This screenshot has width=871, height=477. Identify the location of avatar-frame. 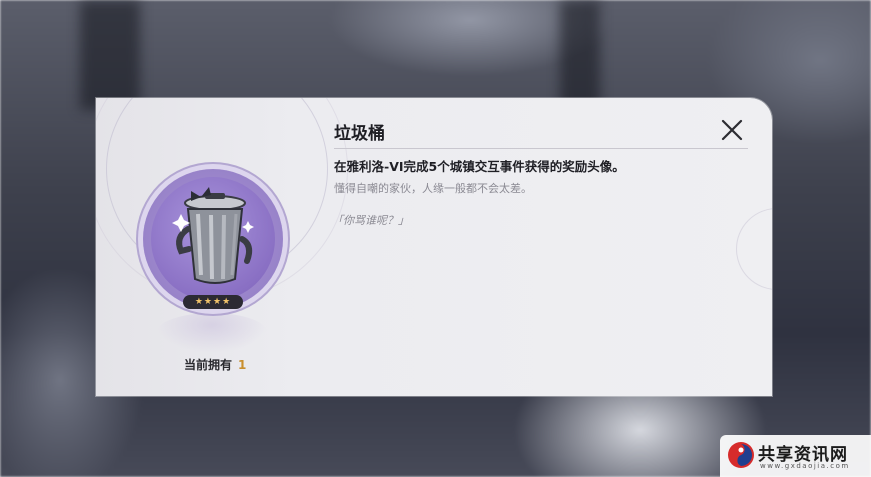
(213, 239).